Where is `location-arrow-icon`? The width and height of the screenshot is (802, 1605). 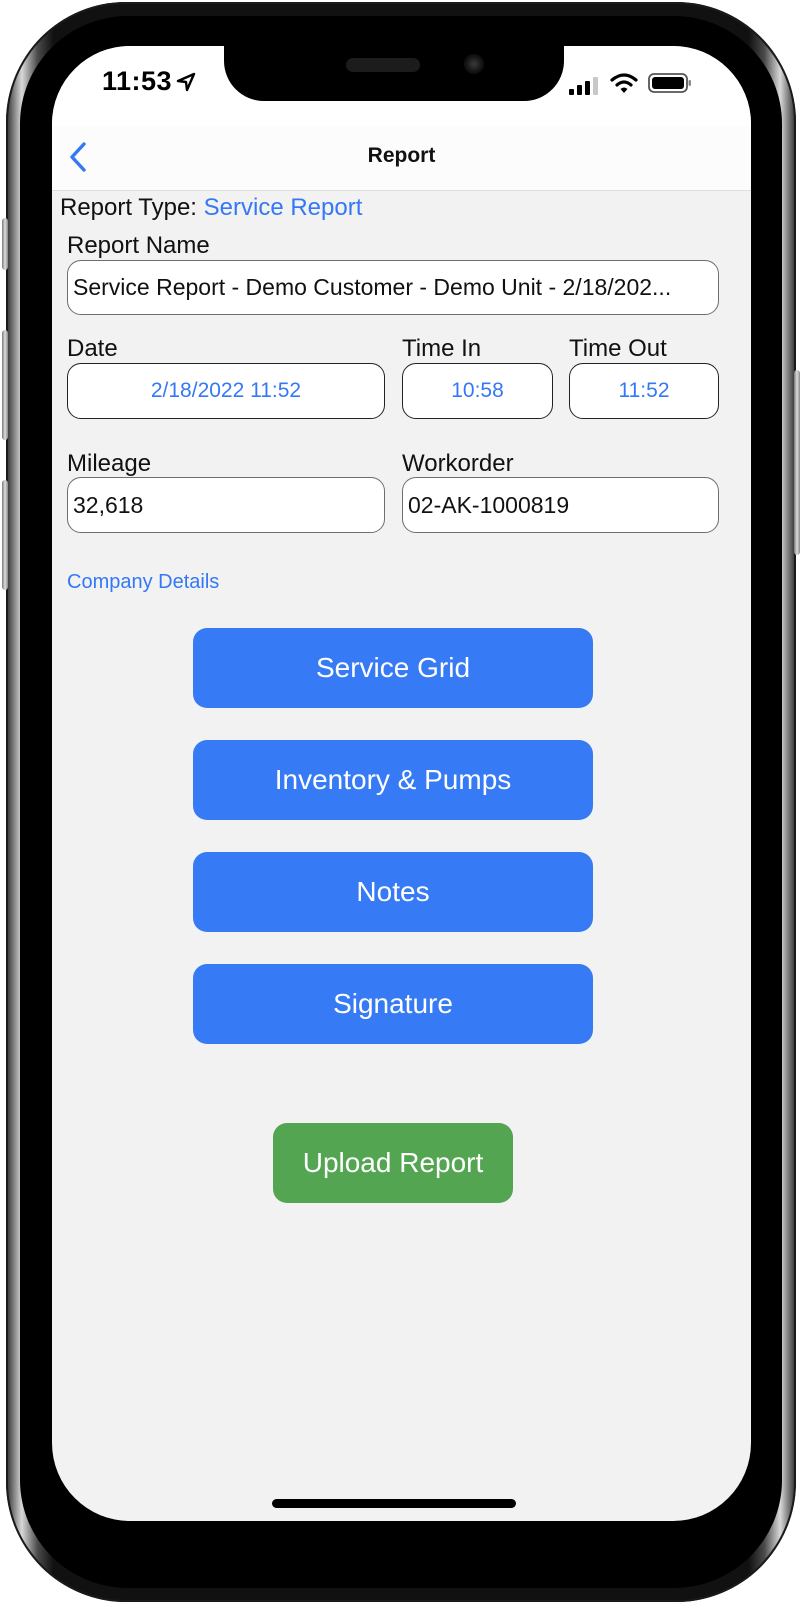 location-arrow-icon is located at coordinates (186, 82).